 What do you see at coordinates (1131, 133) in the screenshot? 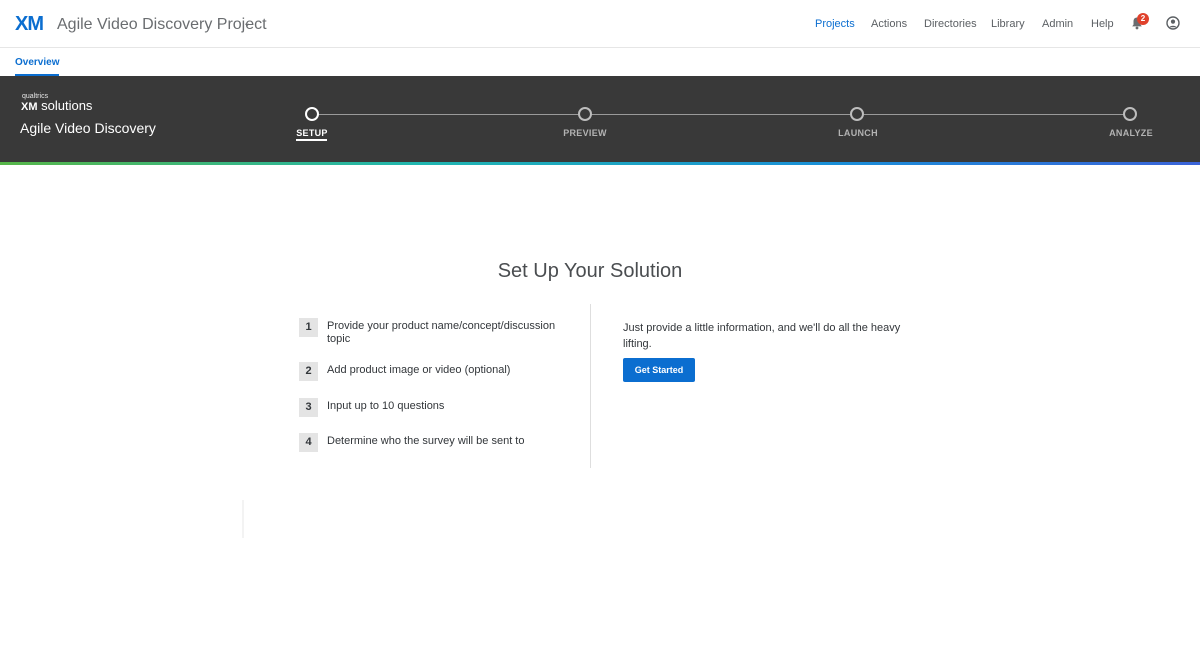
I see `step-label-analyze: ANALYZE` at bounding box center [1131, 133].